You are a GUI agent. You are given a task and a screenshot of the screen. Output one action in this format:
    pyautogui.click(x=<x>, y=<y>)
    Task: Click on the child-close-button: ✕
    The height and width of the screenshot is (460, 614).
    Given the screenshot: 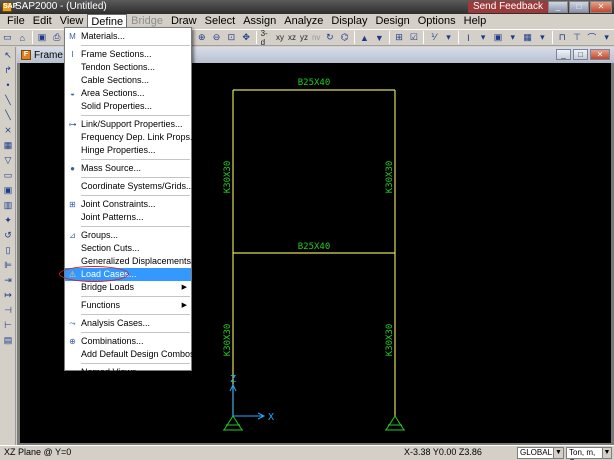 What is the action you would take?
    pyautogui.click(x=600, y=54)
    